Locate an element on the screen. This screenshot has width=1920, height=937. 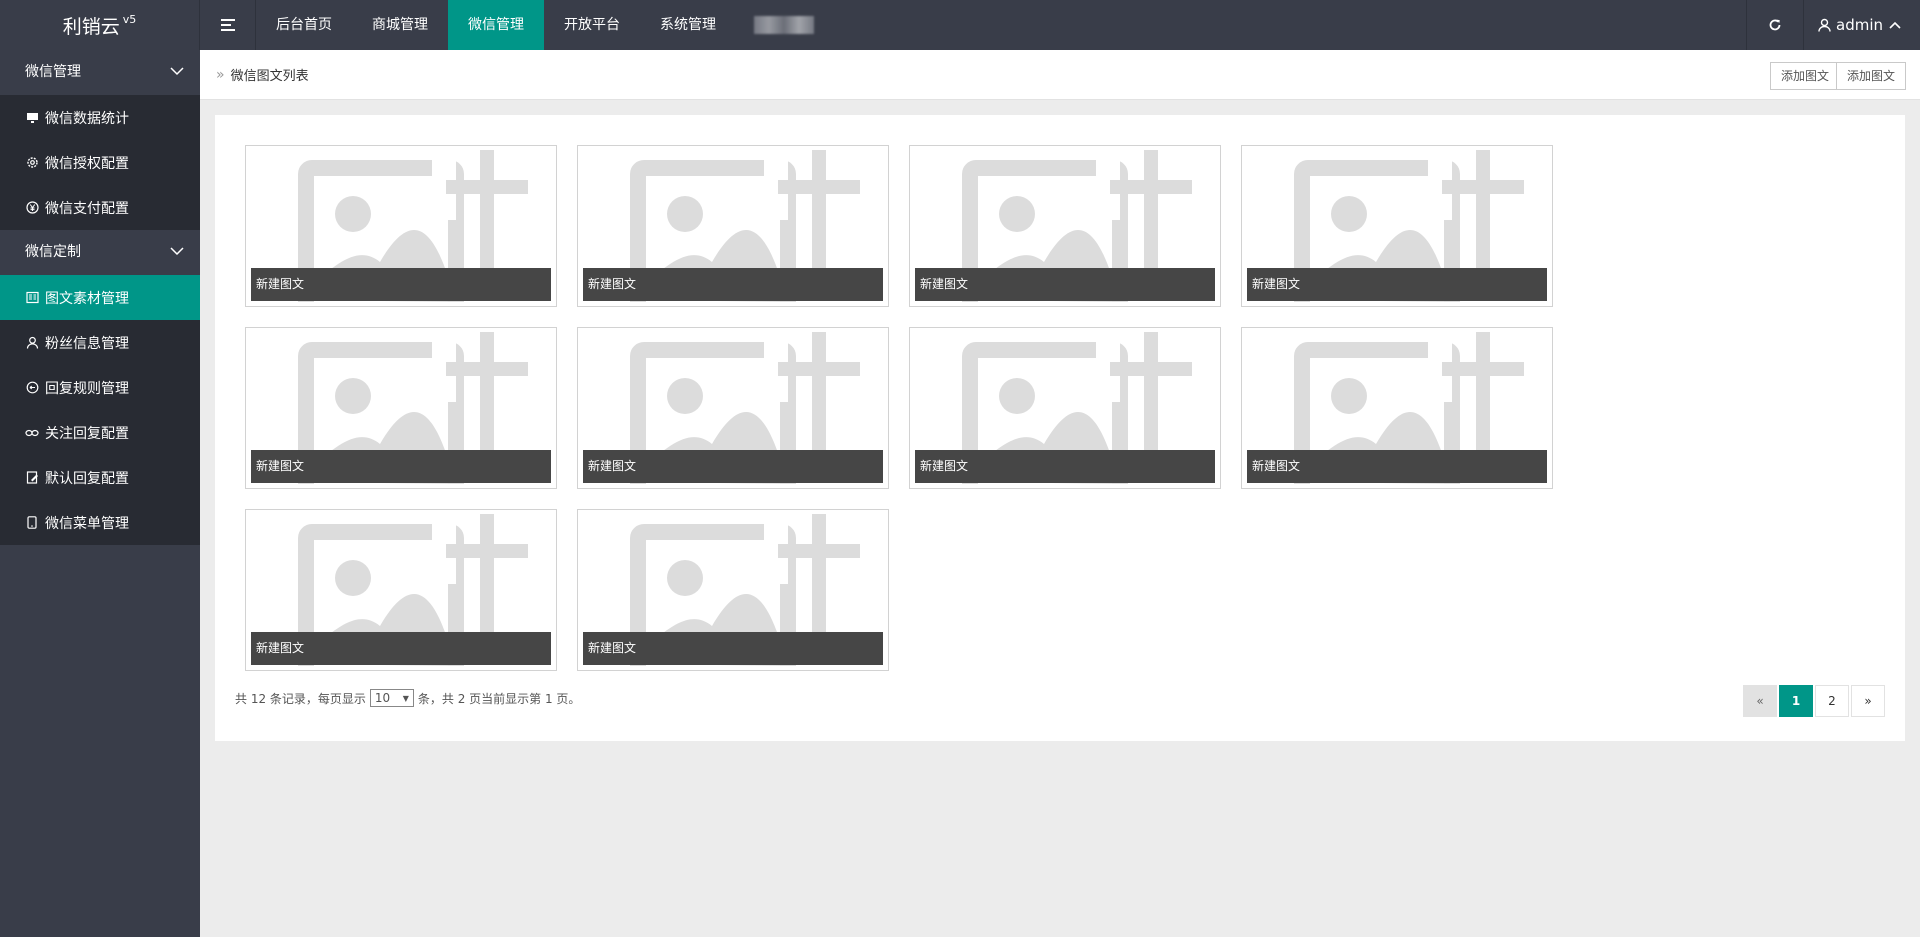
sidebar-item-news-material: 图文素材管理 is located at coordinates (100, 297).